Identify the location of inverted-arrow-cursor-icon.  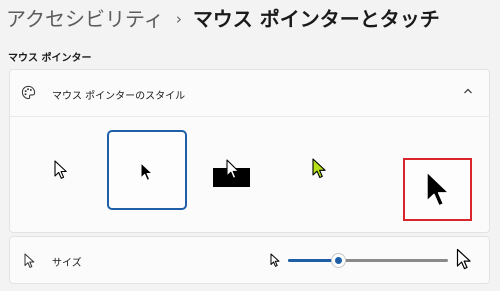
(231, 173).